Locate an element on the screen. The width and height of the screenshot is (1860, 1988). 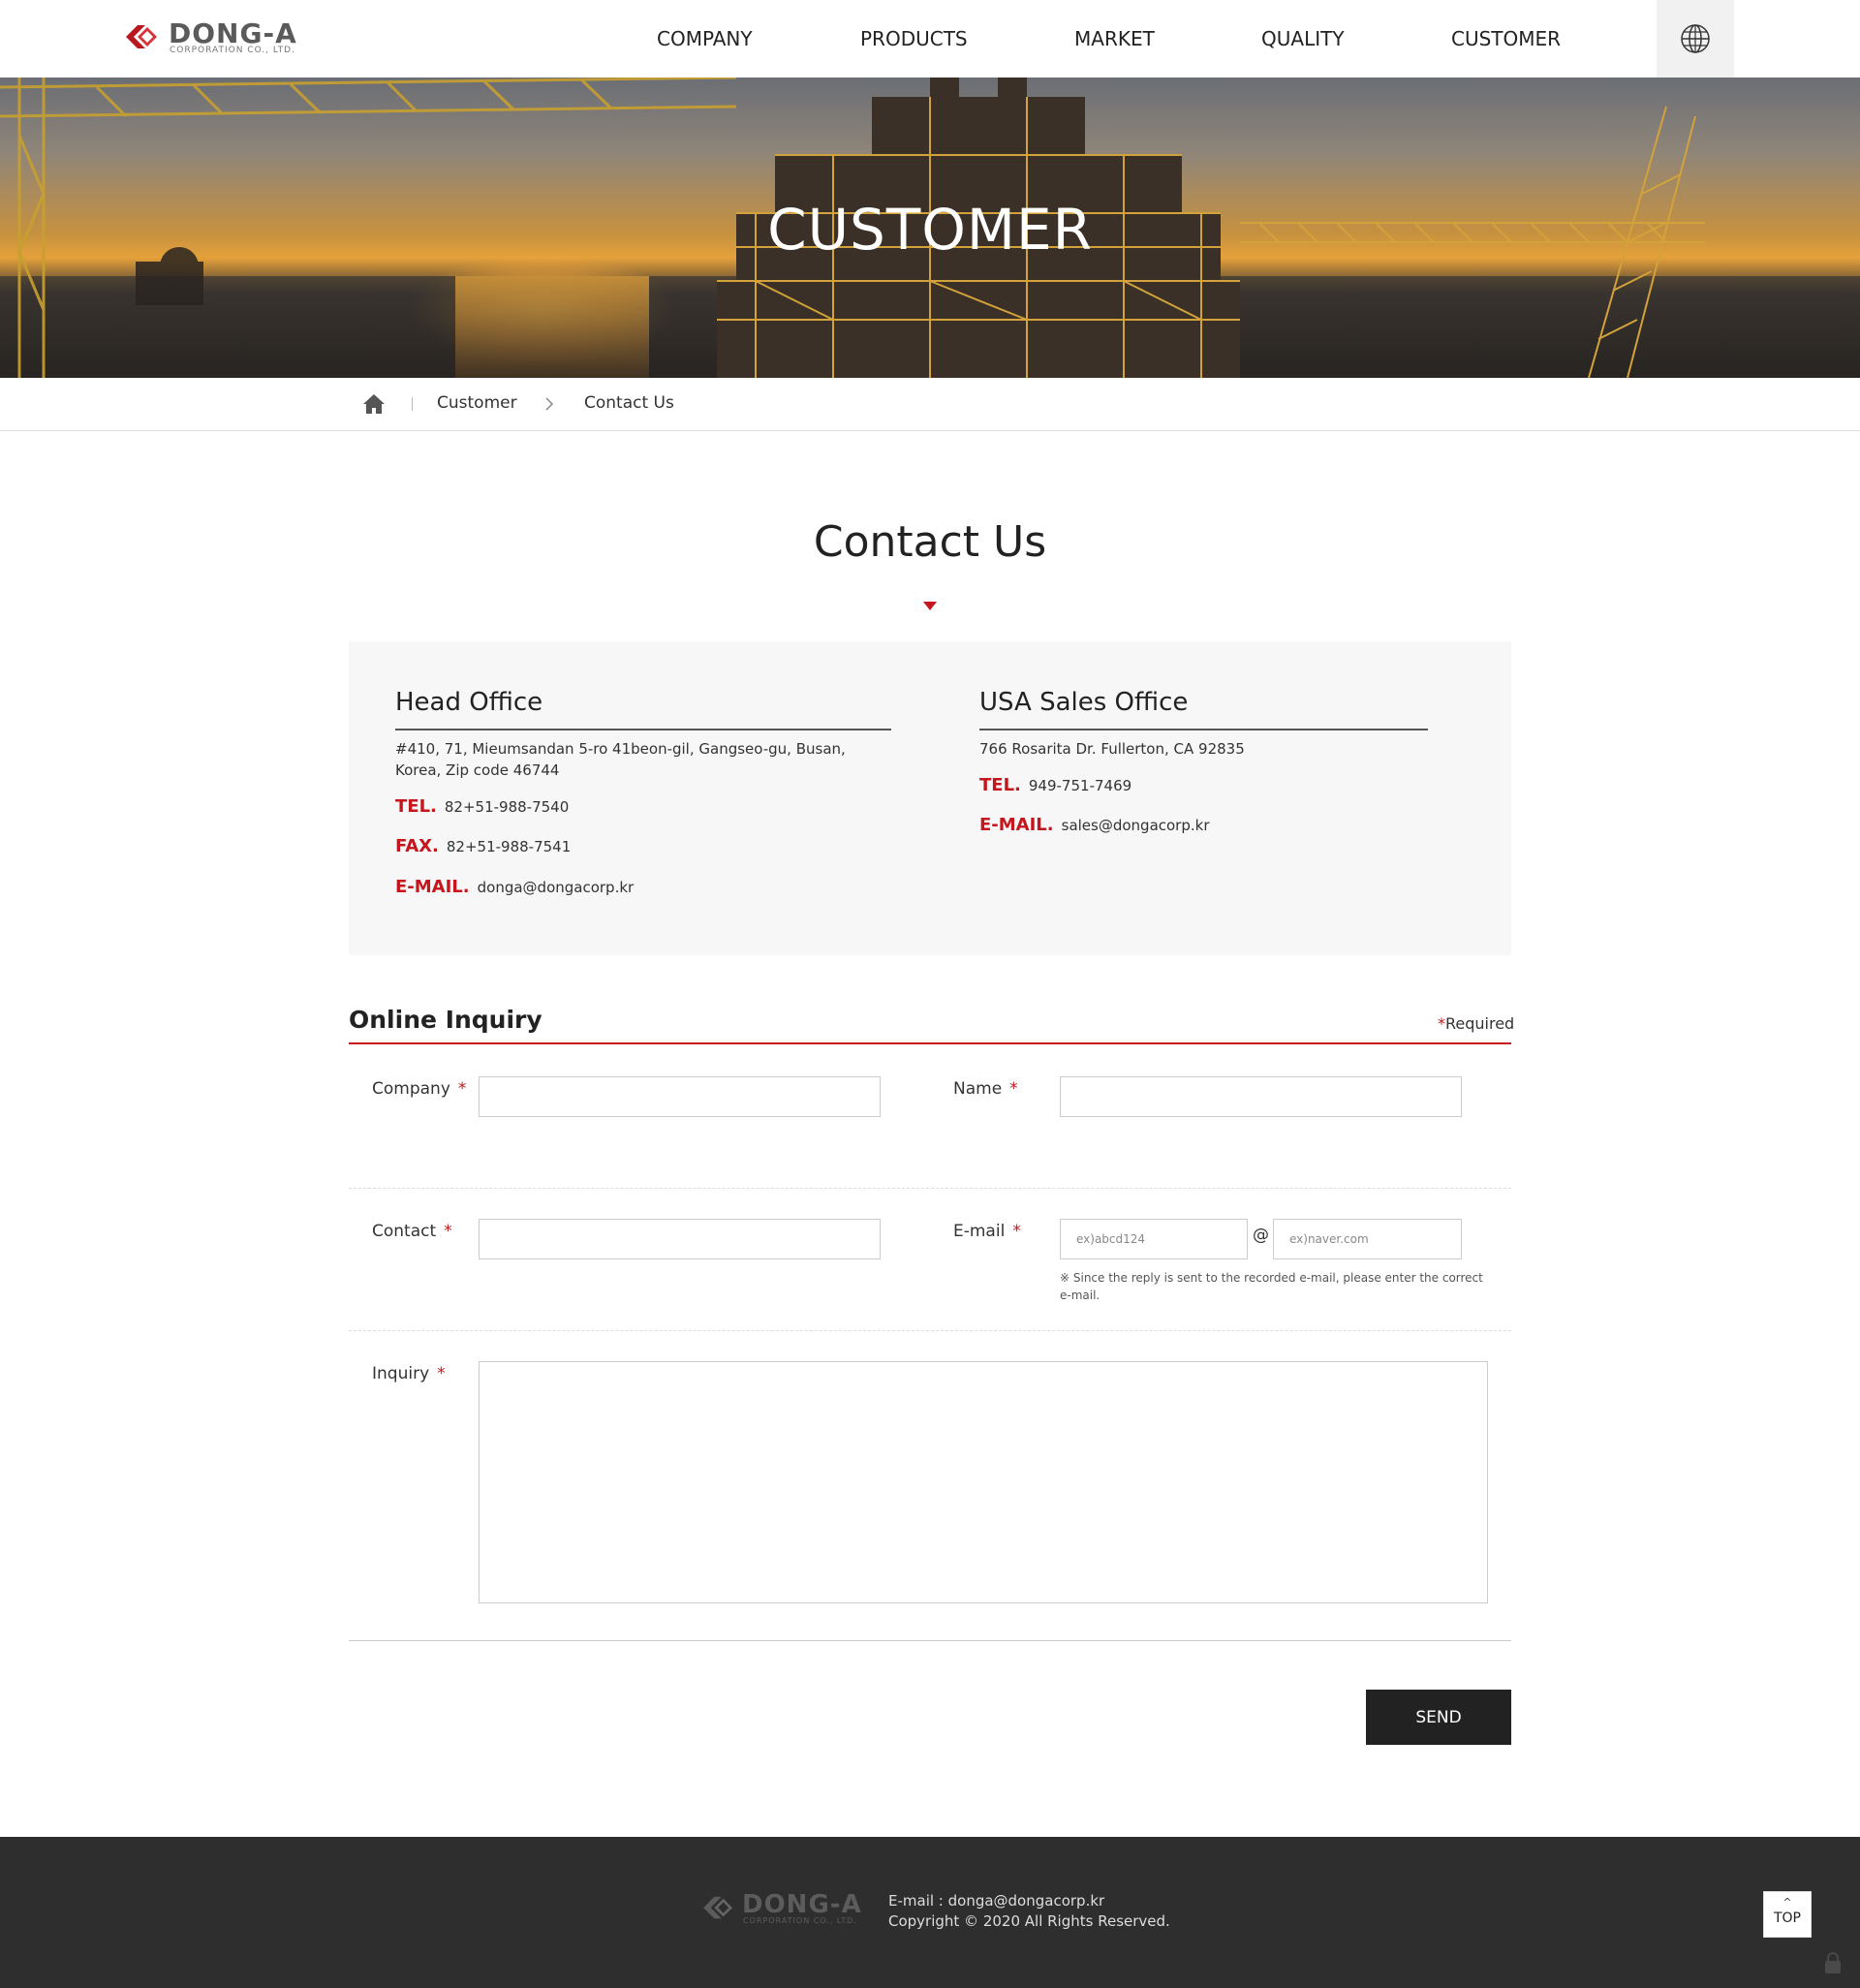
fax-value: 82+51-988-7541 is located at coordinates (509, 846).